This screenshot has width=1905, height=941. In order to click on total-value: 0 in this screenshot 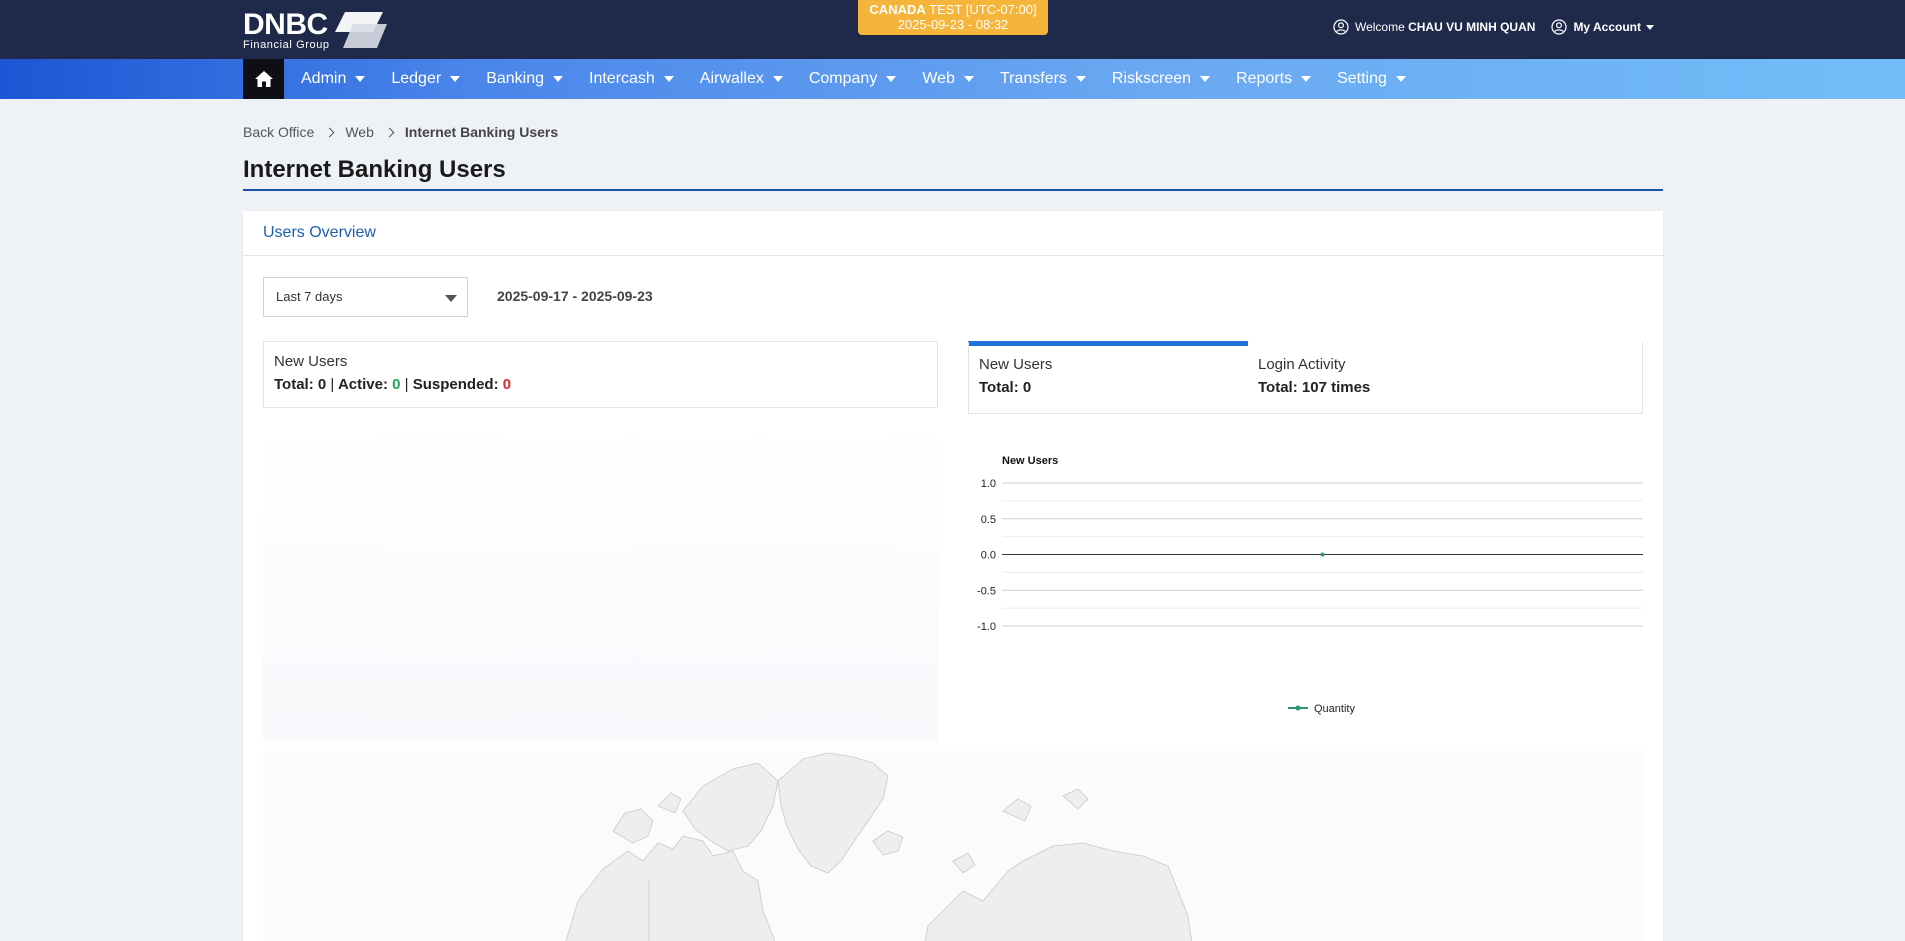, I will do `click(322, 384)`.